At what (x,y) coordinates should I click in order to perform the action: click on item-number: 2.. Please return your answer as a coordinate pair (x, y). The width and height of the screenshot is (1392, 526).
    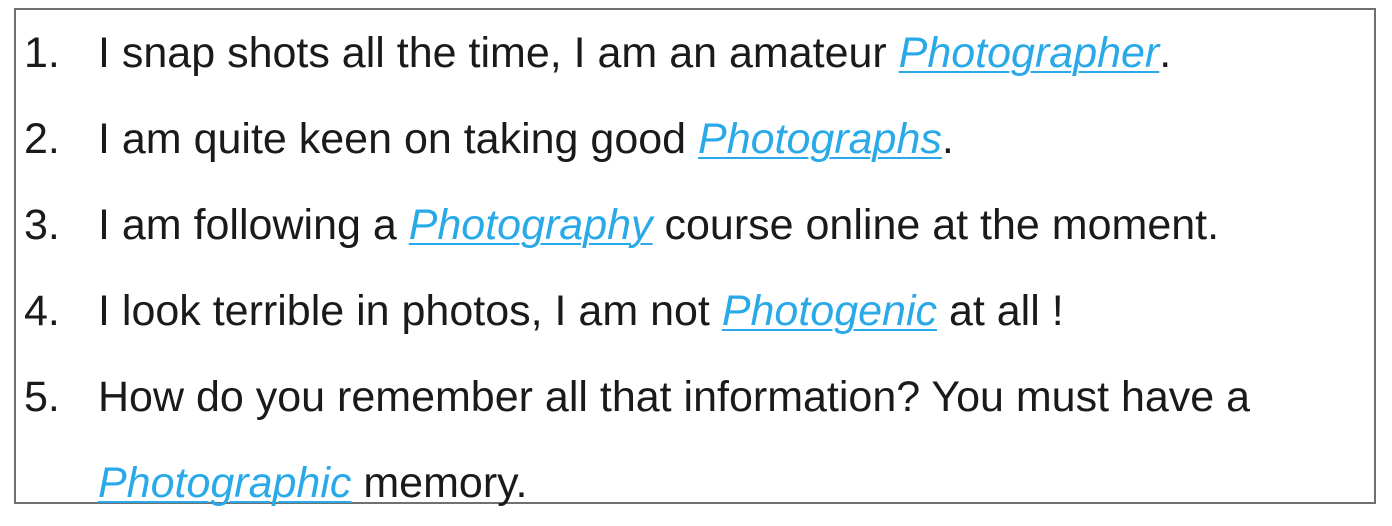
    Looking at the image, I should click on (42, 139).